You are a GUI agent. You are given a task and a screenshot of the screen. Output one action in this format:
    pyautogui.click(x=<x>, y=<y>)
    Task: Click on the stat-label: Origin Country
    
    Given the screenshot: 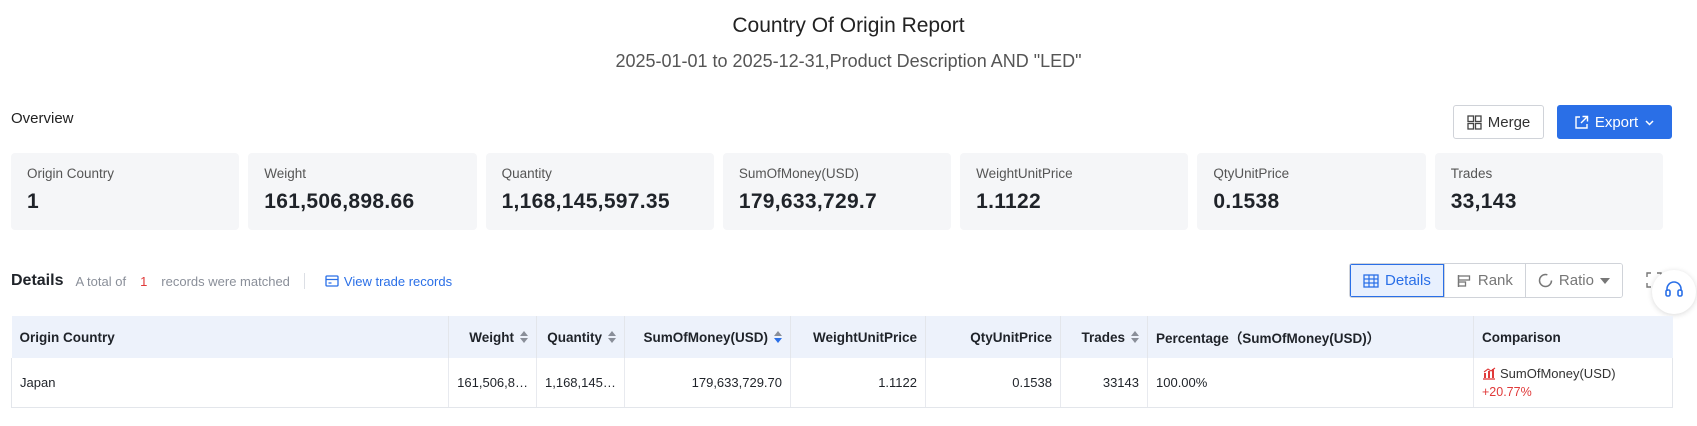 What is the action you would take?
    pyautogui.click(x=71, y=173)
    